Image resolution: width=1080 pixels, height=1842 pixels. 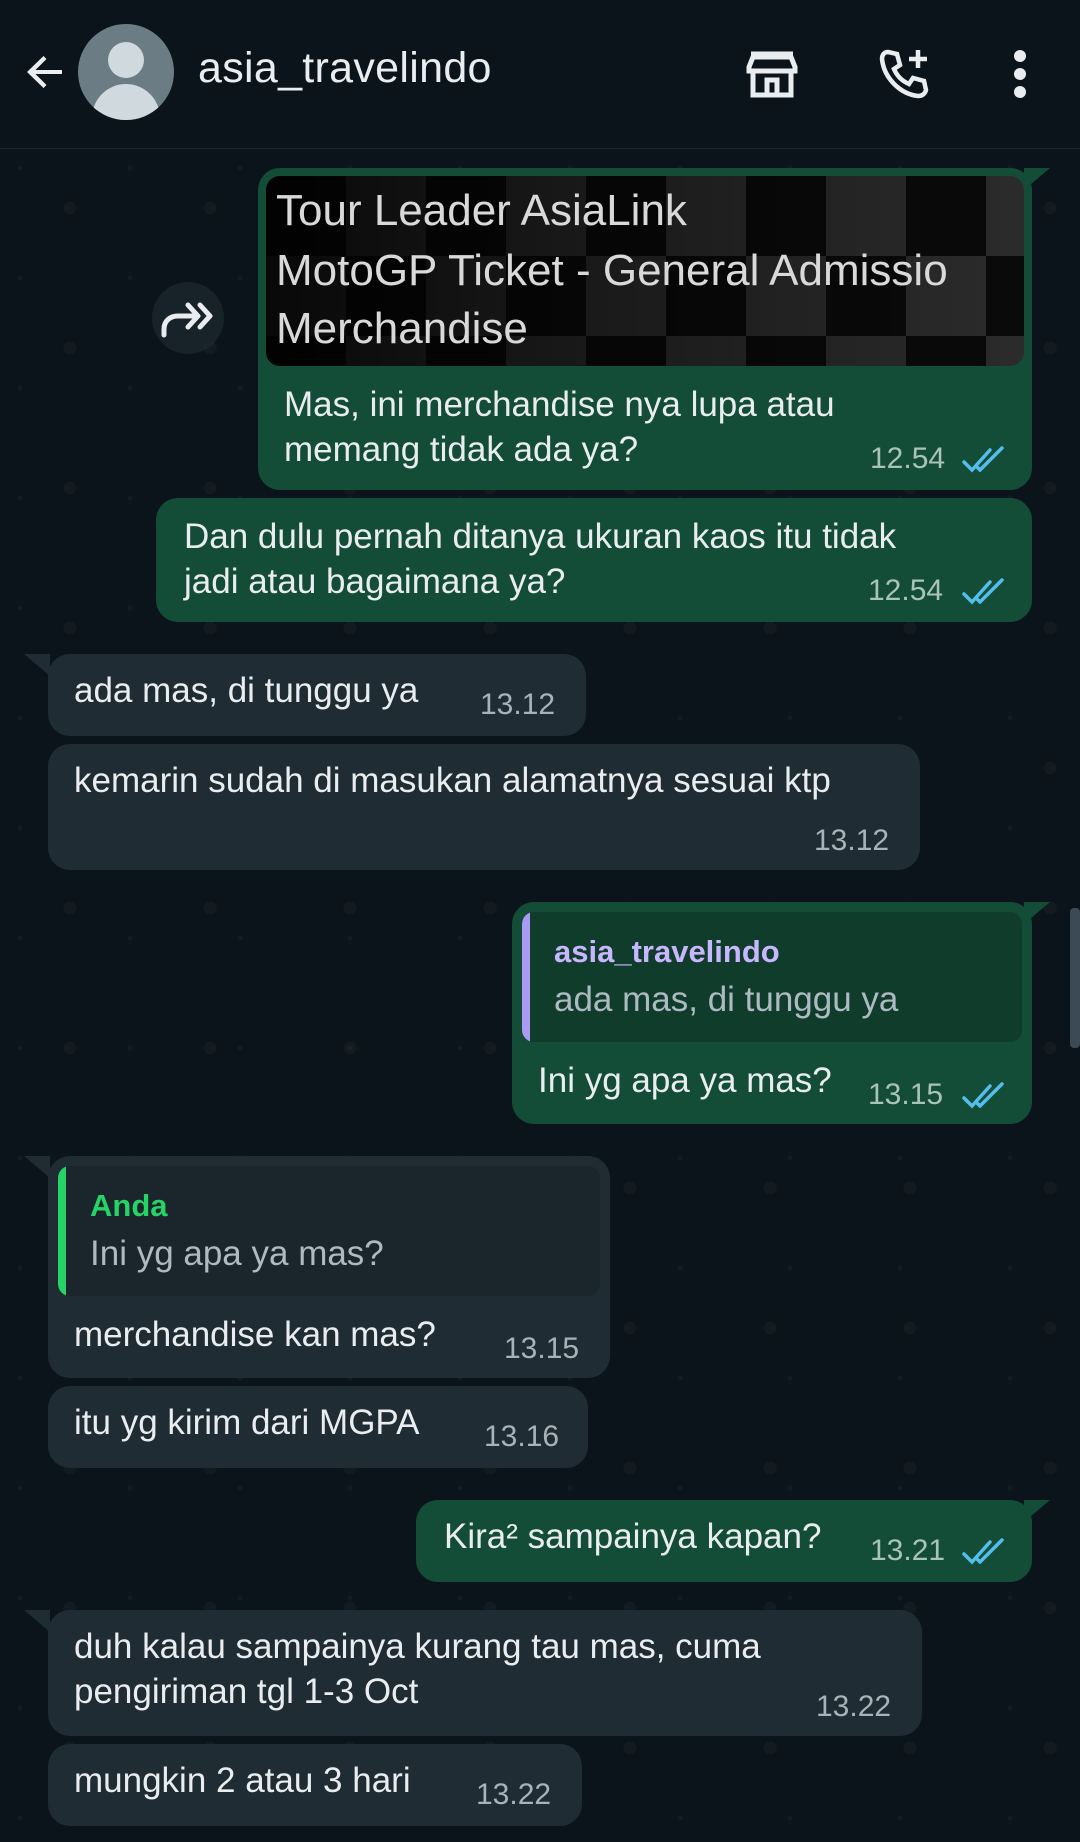 What do you see at coordinates (247, 1422) in the screenshot?
I see `message-text: itu yg kirim dari MGPA` at bounding box center [247, 1422].